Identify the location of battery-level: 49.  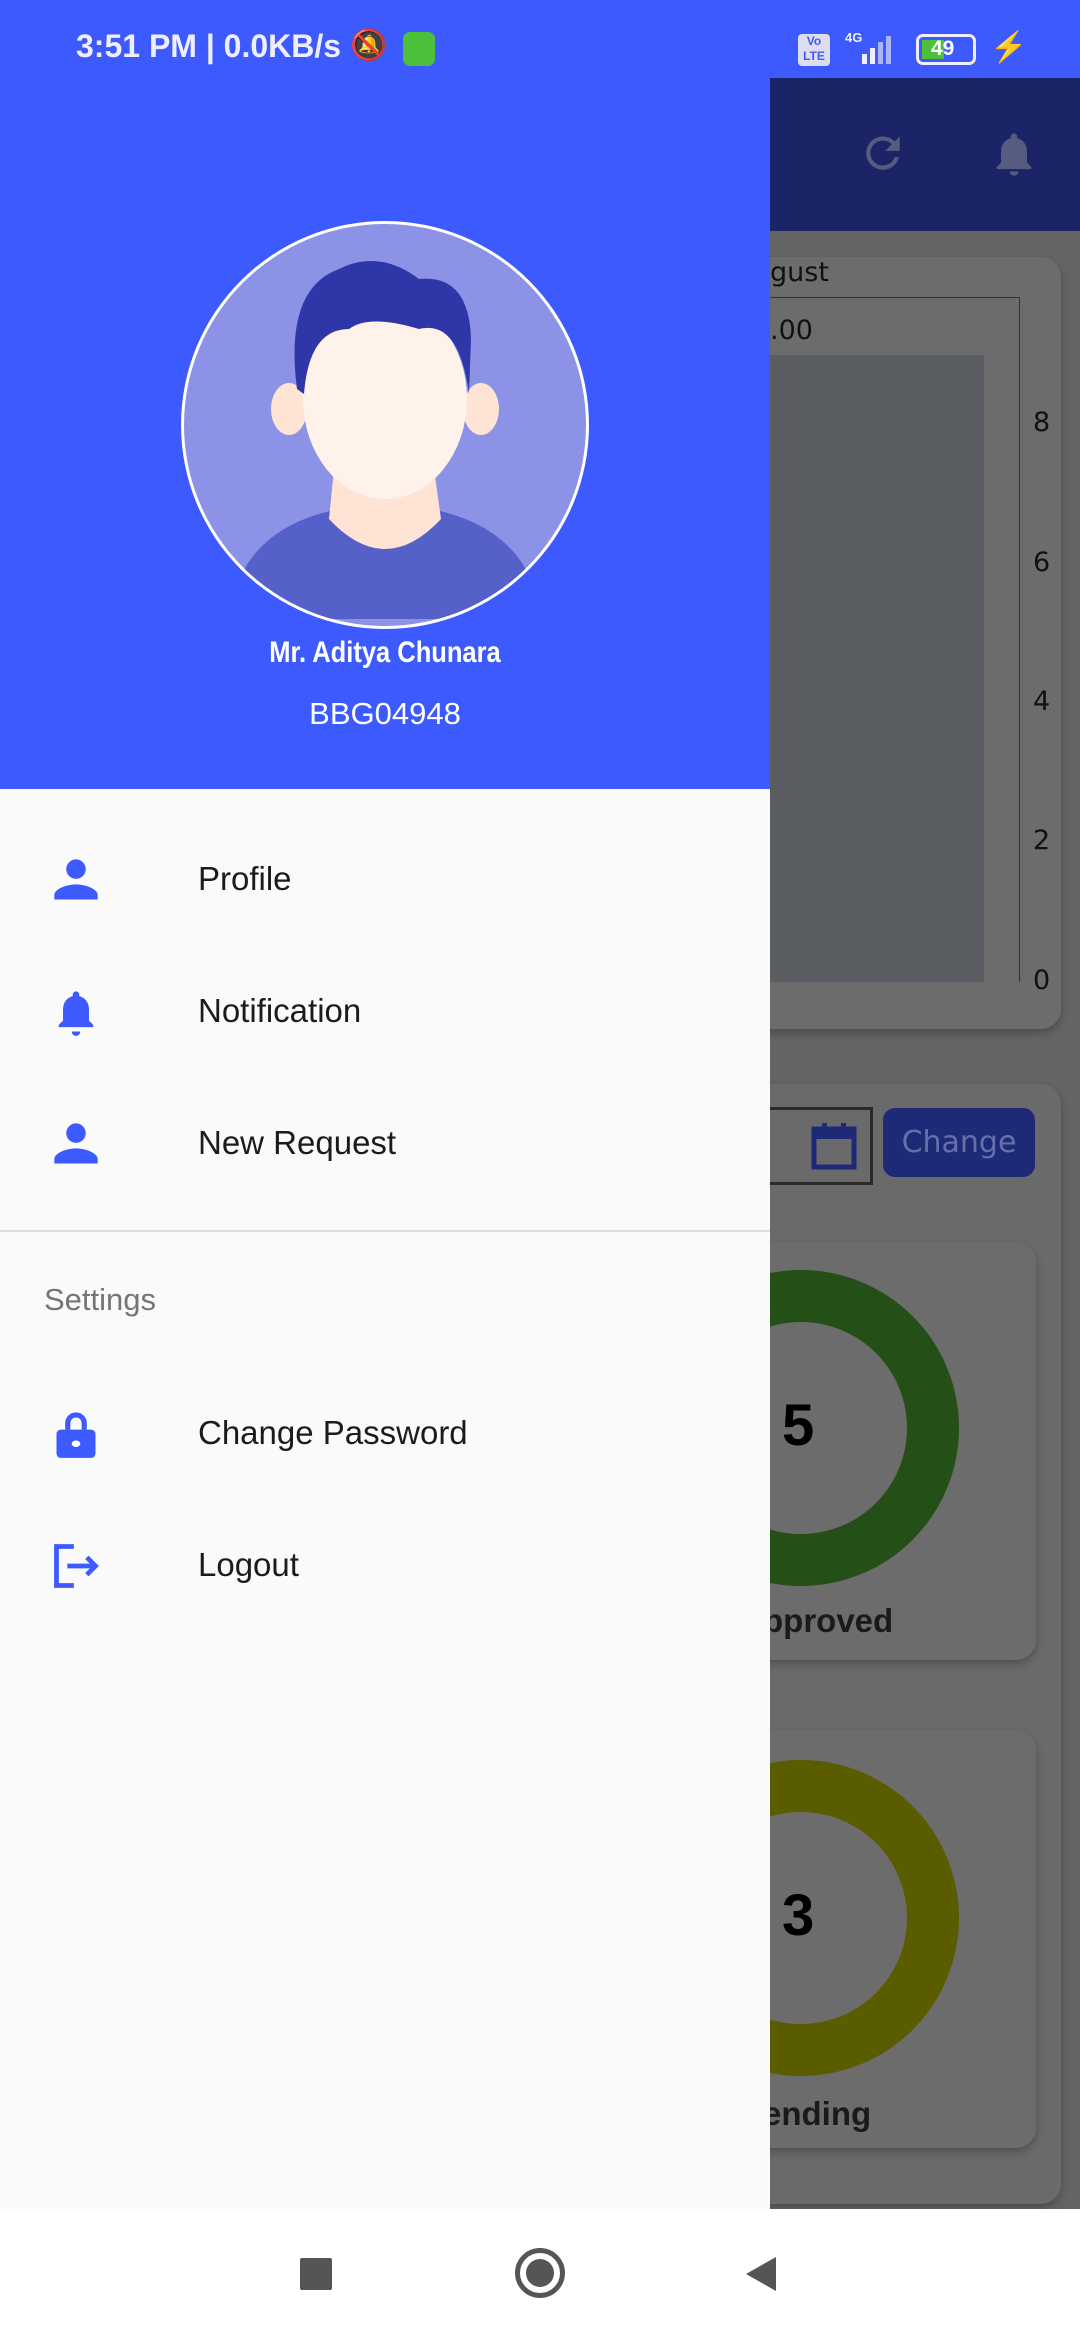
(943, 48).